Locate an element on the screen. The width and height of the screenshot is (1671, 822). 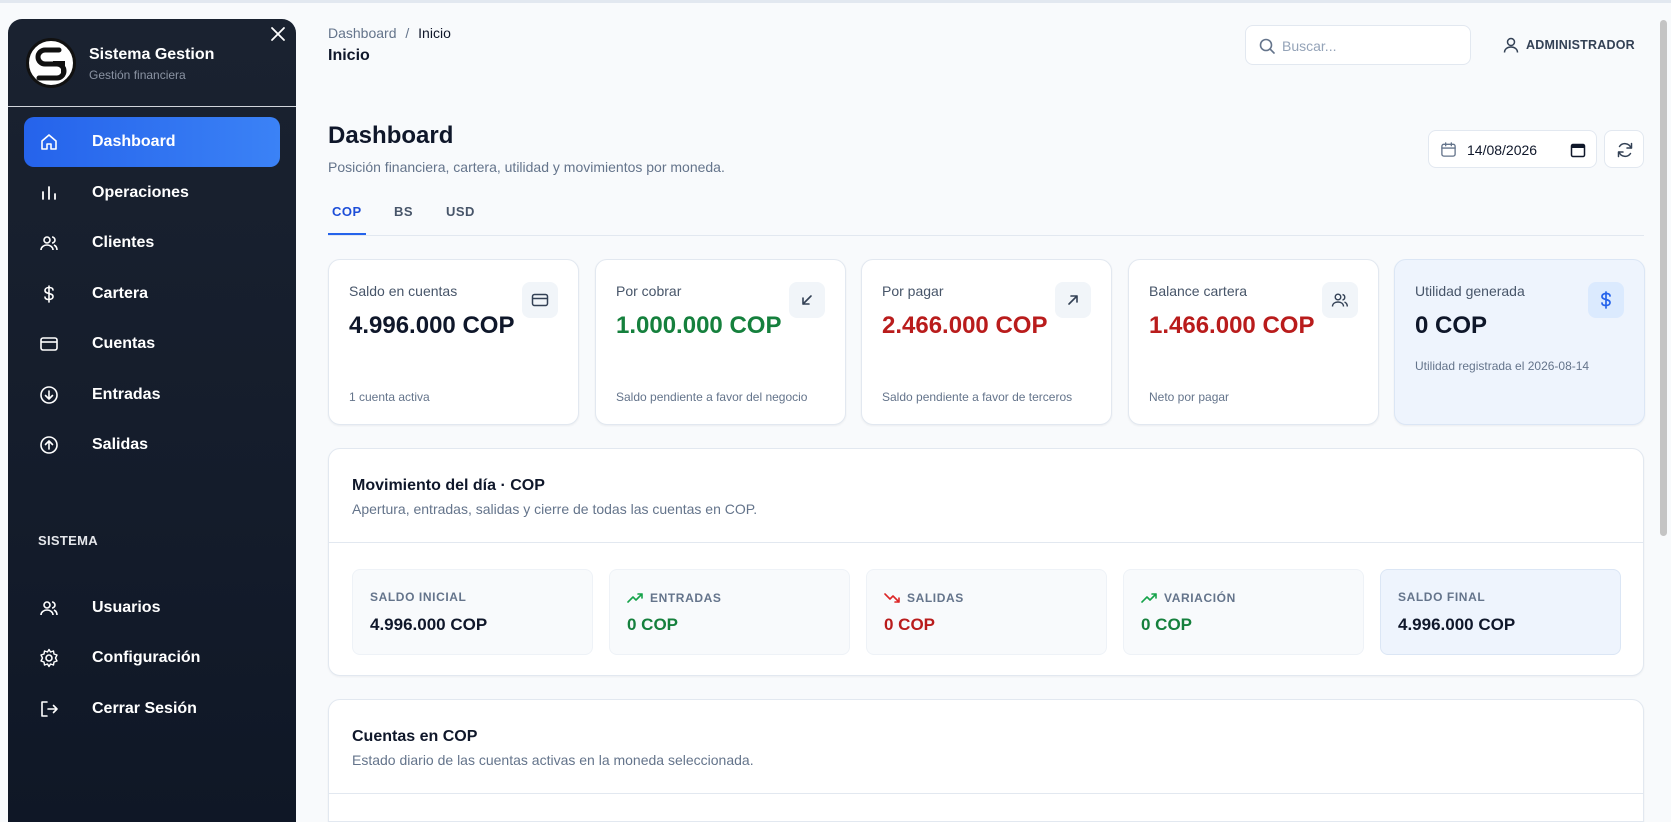
refresh-icon is located at coordinates (1625, 150).